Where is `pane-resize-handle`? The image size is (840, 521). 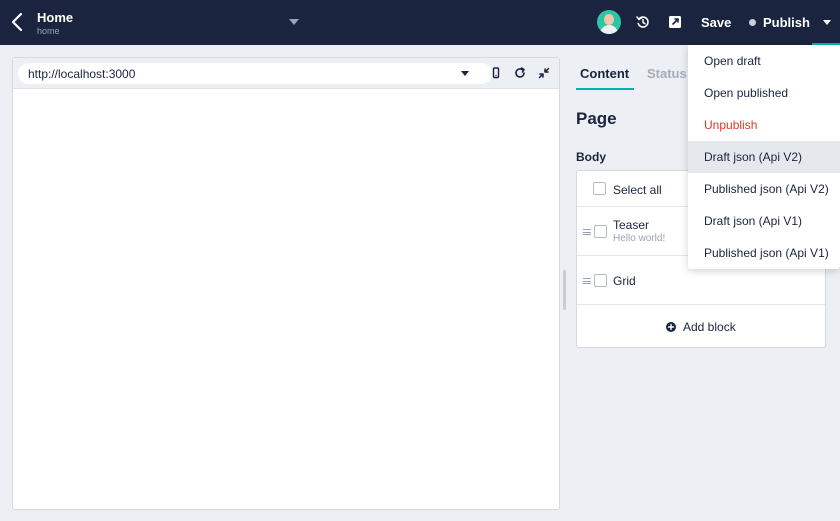 pane-resize-handle is located at coordinates (564, 290).